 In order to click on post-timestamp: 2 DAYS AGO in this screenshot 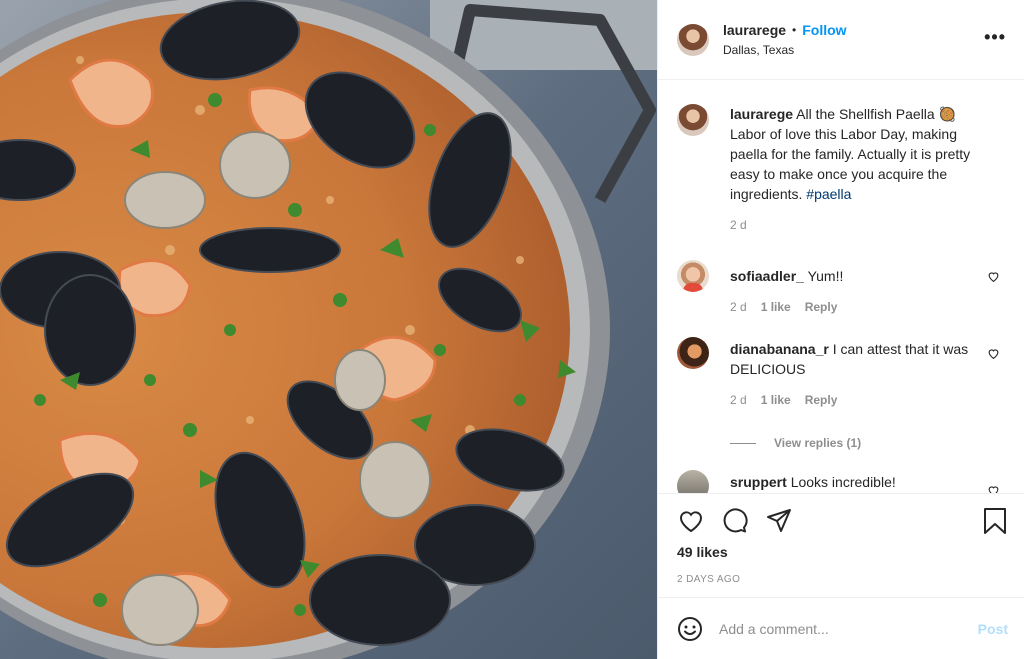, I will do `click(708, 579)`.